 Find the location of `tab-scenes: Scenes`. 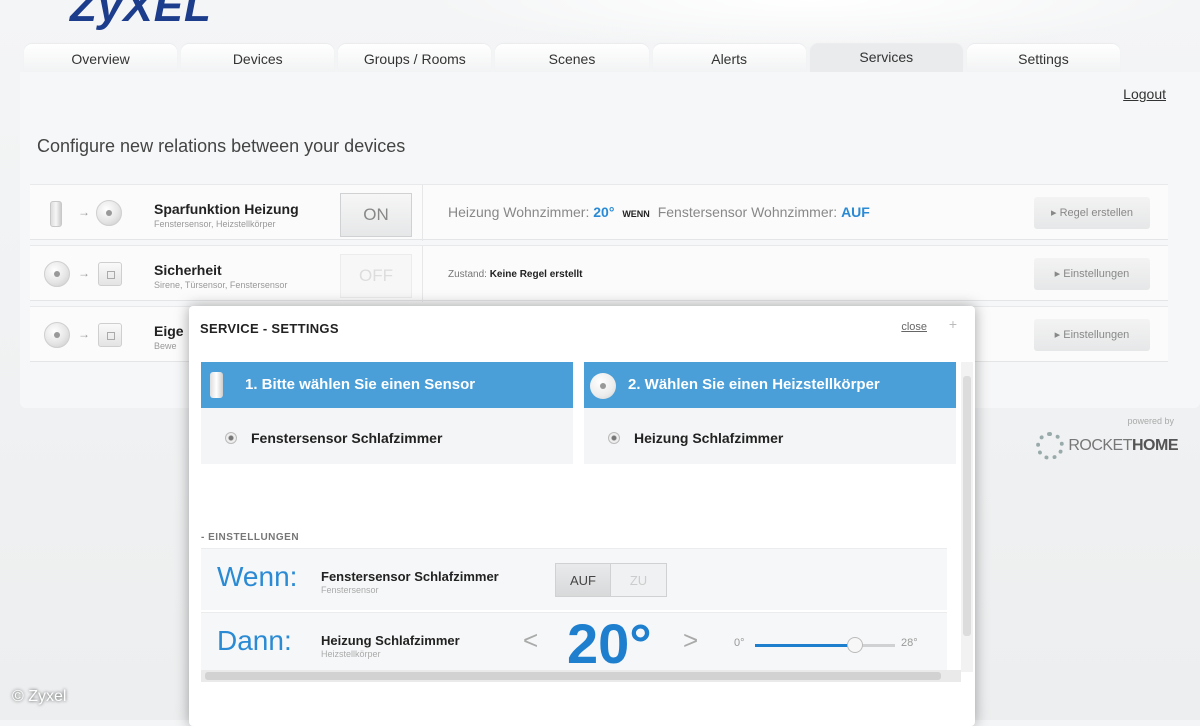

tab-scenes: Scenes is located at coordinates (572, 58).